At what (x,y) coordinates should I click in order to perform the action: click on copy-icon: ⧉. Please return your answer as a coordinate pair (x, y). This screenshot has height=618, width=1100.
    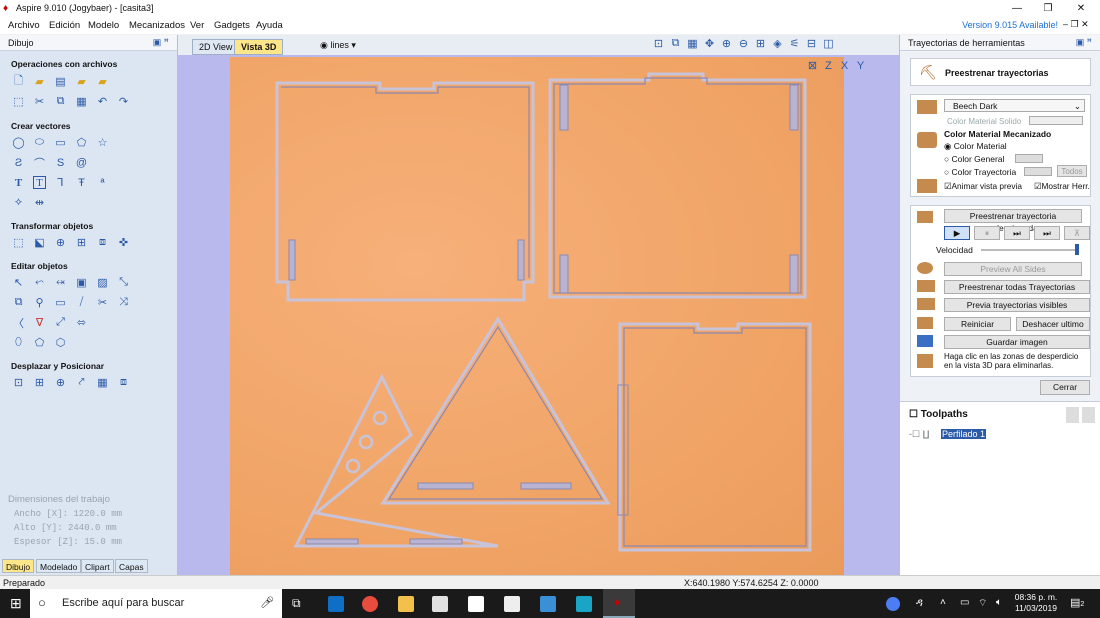
    Looking at the image, I should click on (60, 101).